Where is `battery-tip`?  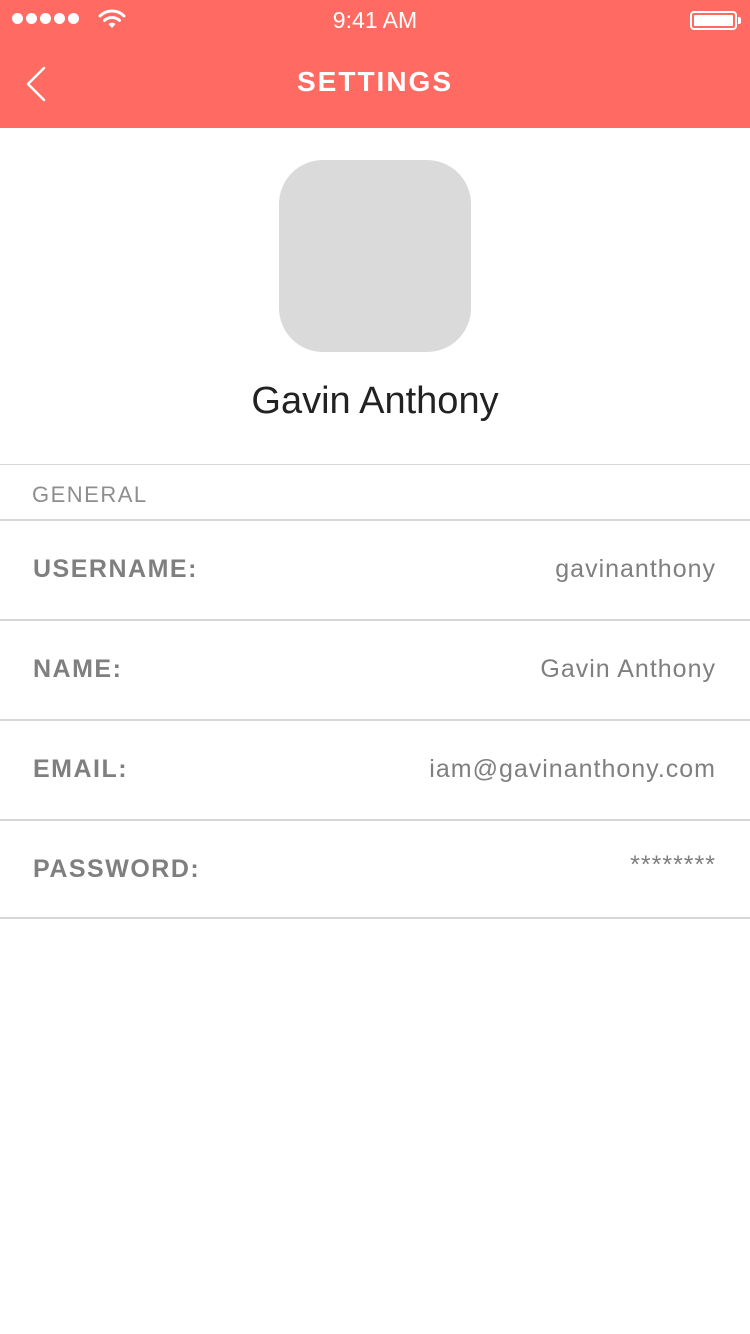
battery-tip is located at coordinates (739, 20).